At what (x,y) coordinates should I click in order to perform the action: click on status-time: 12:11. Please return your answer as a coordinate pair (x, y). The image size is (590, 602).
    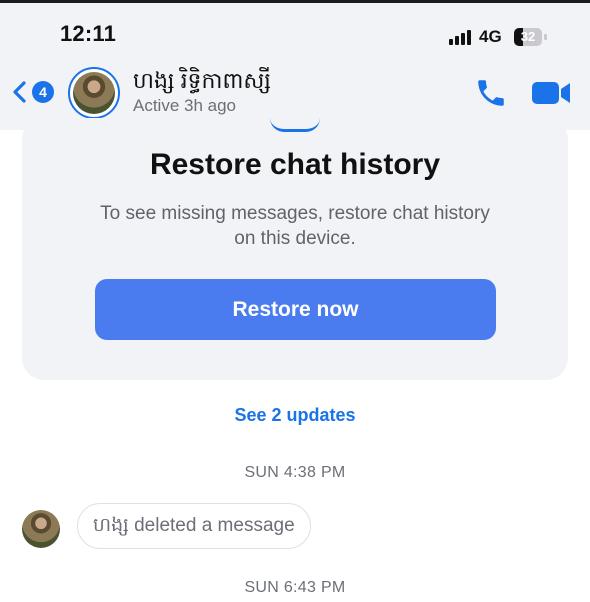
    Looking at the image, I should click on (88, 33).